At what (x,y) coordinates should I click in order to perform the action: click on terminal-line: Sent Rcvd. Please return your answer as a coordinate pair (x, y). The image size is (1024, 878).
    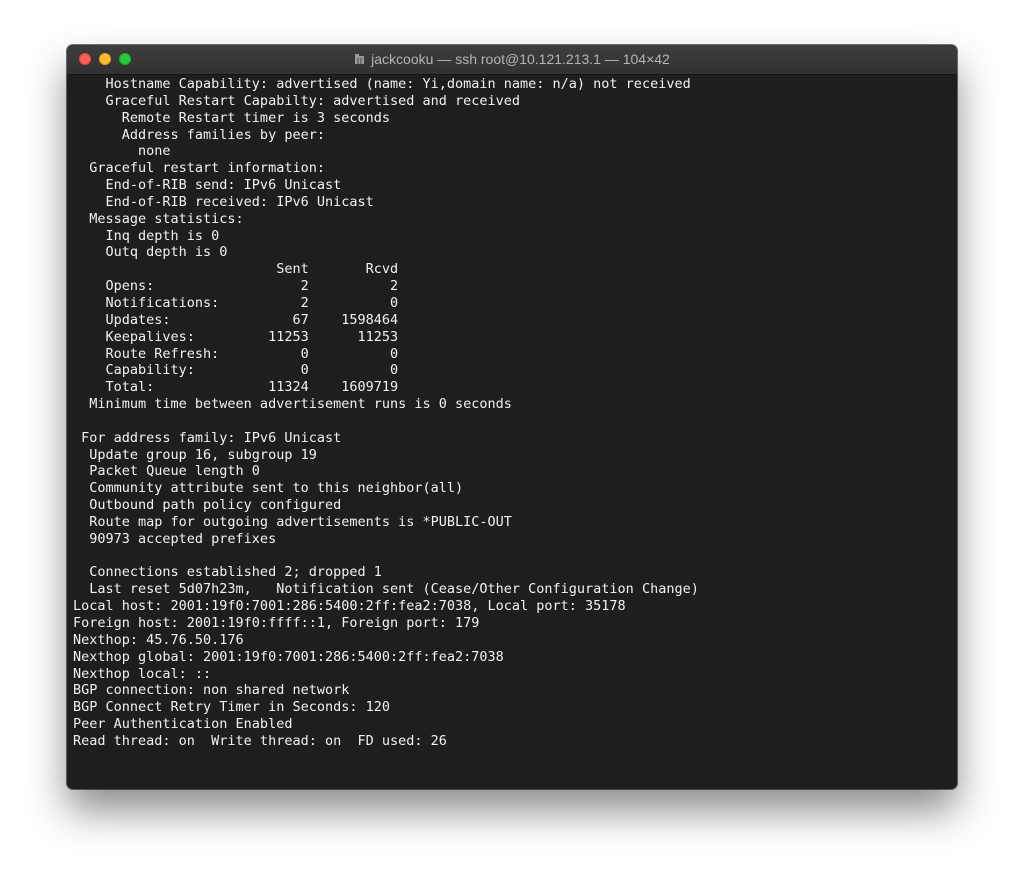
    Looking at the image, I should click on (236, 269).